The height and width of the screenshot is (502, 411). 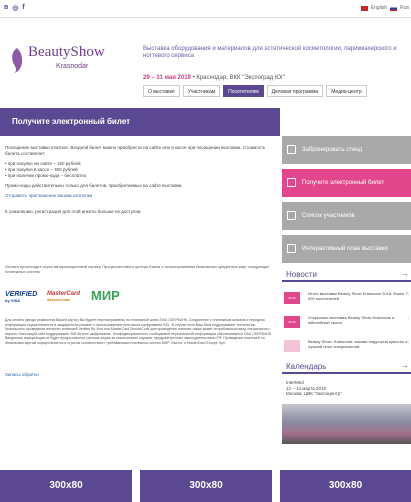 What do you see at coordinates (291, 149) in the screenshot?
I see `stand-icon` at bounding box center [291, 149].